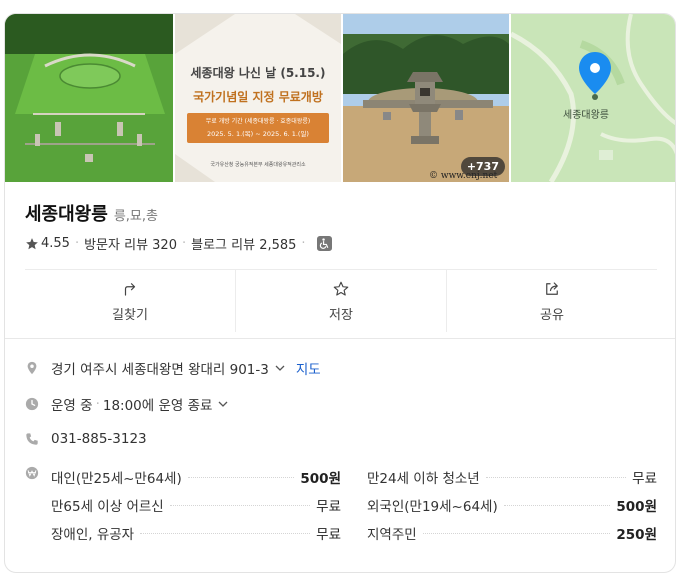 Image resolution: width=696 pixels, height=573 pixels. Describe the element at coordinates (258, 134) in the screenshot. I see `poster-box-line2: 2025. 5. 1.(목) ~ 2025. 6. 1.(일)` at that location.